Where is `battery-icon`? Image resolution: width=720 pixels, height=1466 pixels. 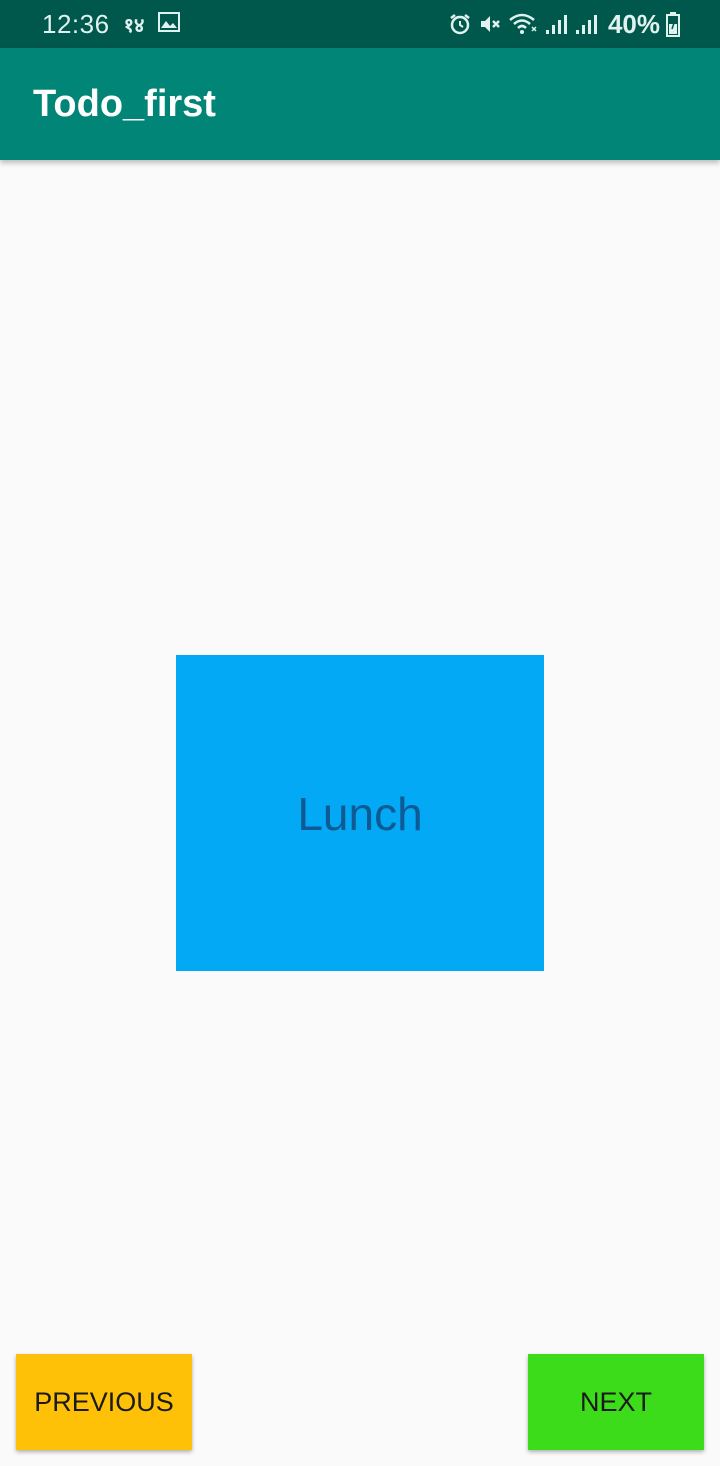
battery-icon is located at coordinates (673, 24).